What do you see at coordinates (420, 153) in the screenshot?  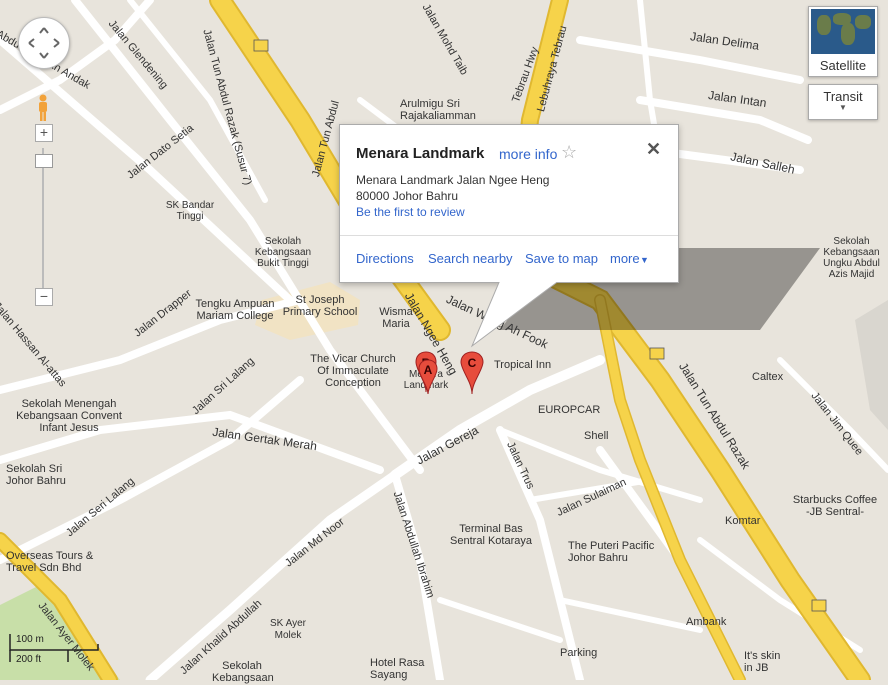 I see `place-title: Menara Landmark` at bounding box center [420, 153].